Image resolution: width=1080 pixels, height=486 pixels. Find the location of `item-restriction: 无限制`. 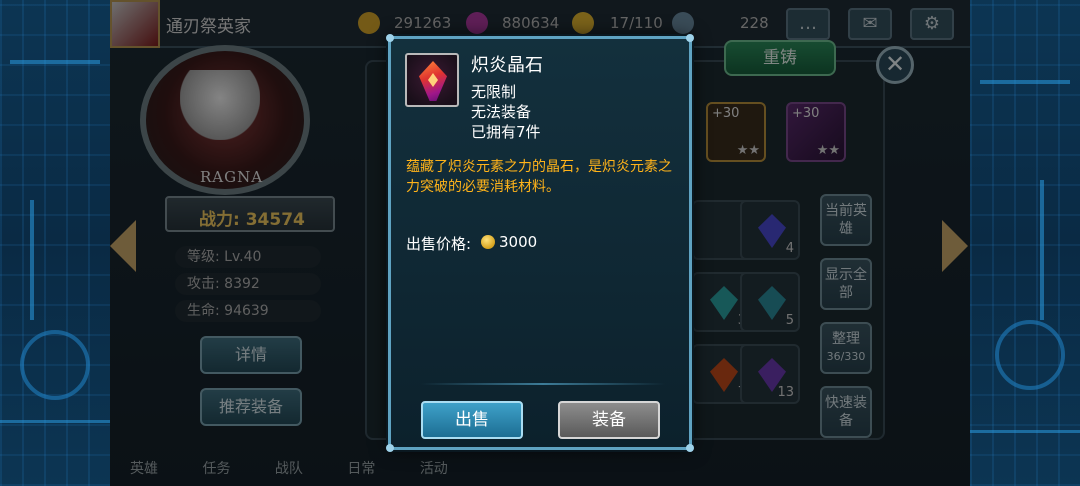

item-restriction: 无限制 is located at coordinates (494, 92).